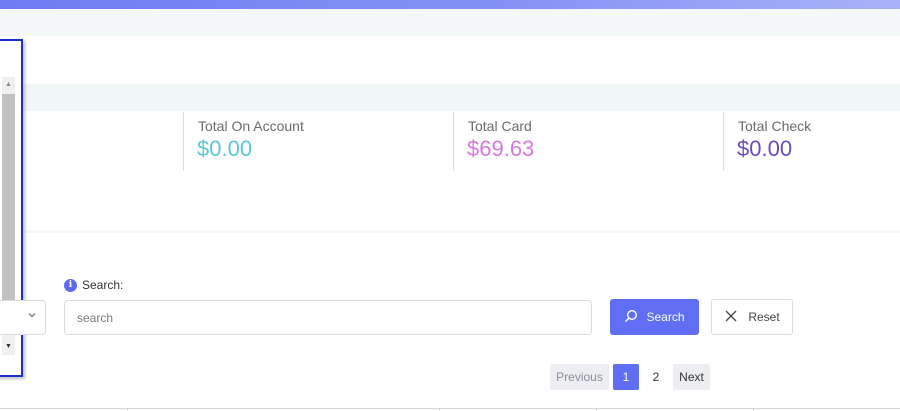 The width and height of the screenshot is (900, 411). I want to click on reset-button: Reset, so click(752, 317).